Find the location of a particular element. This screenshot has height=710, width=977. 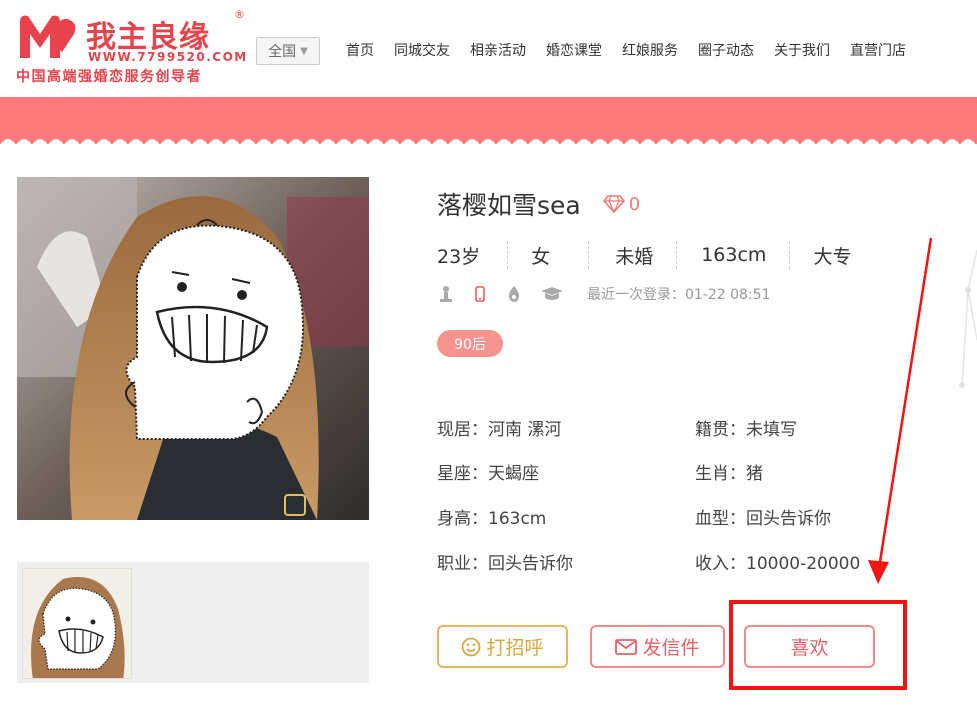

nav-matchmaker-service: 红娘服务 is located at coordinates (650, 51).